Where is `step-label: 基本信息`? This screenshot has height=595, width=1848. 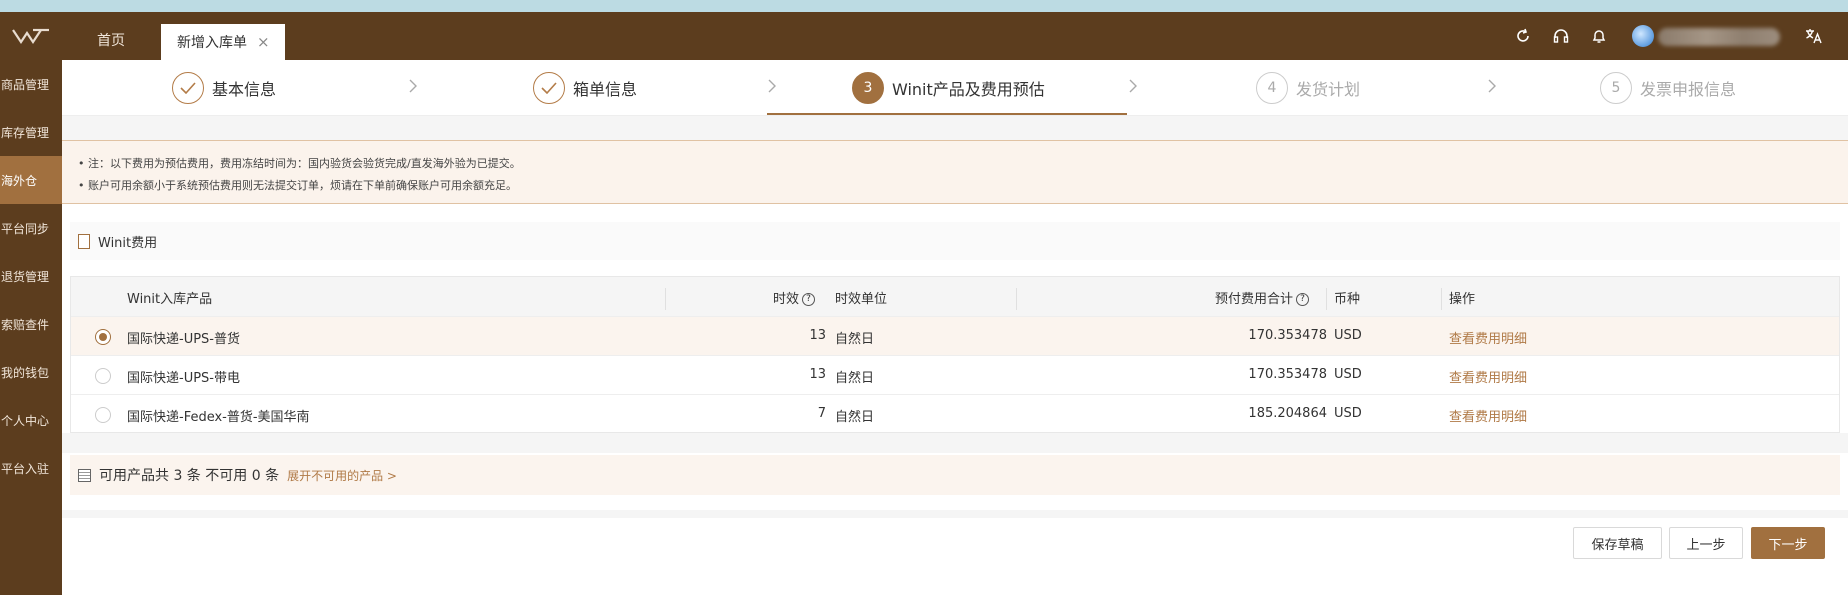
step-label: 基本信息 is located at coordinates (244, 89).